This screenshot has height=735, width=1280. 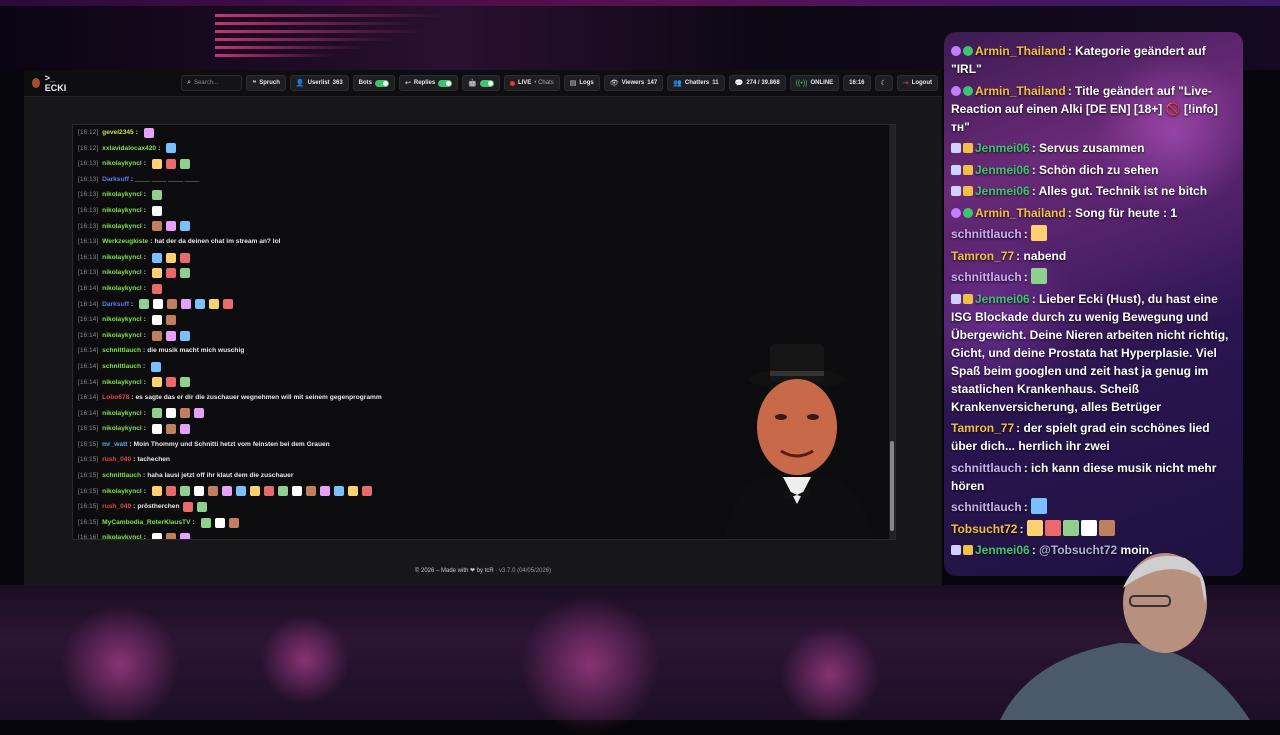 What do you see at coordinates (677, 83) in the screenshot?
I see `users-icon: 👥` at bounding box center [677, 83].